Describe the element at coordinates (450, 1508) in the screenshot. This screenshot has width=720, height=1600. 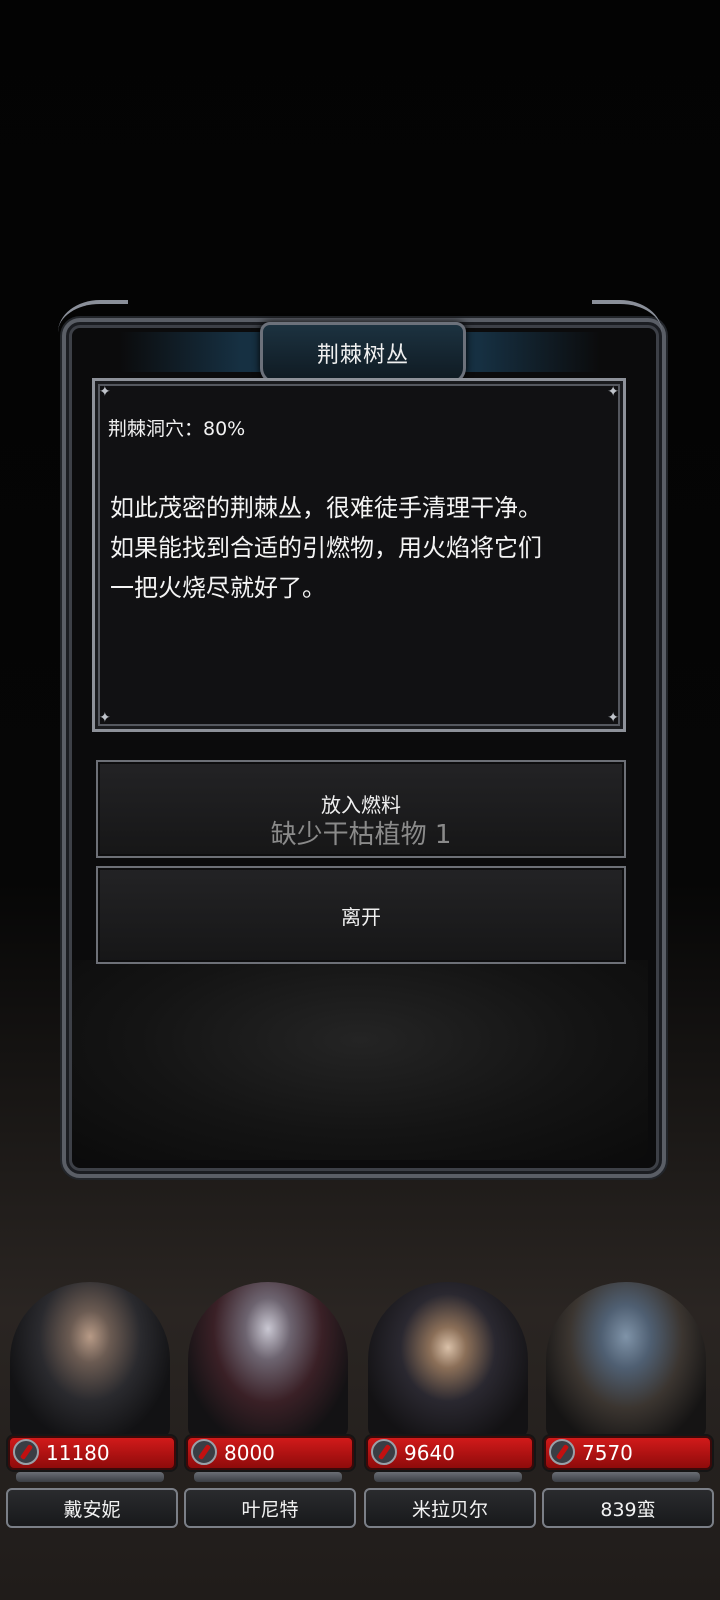
I see `character-name: 米拉贝尔` at that location.